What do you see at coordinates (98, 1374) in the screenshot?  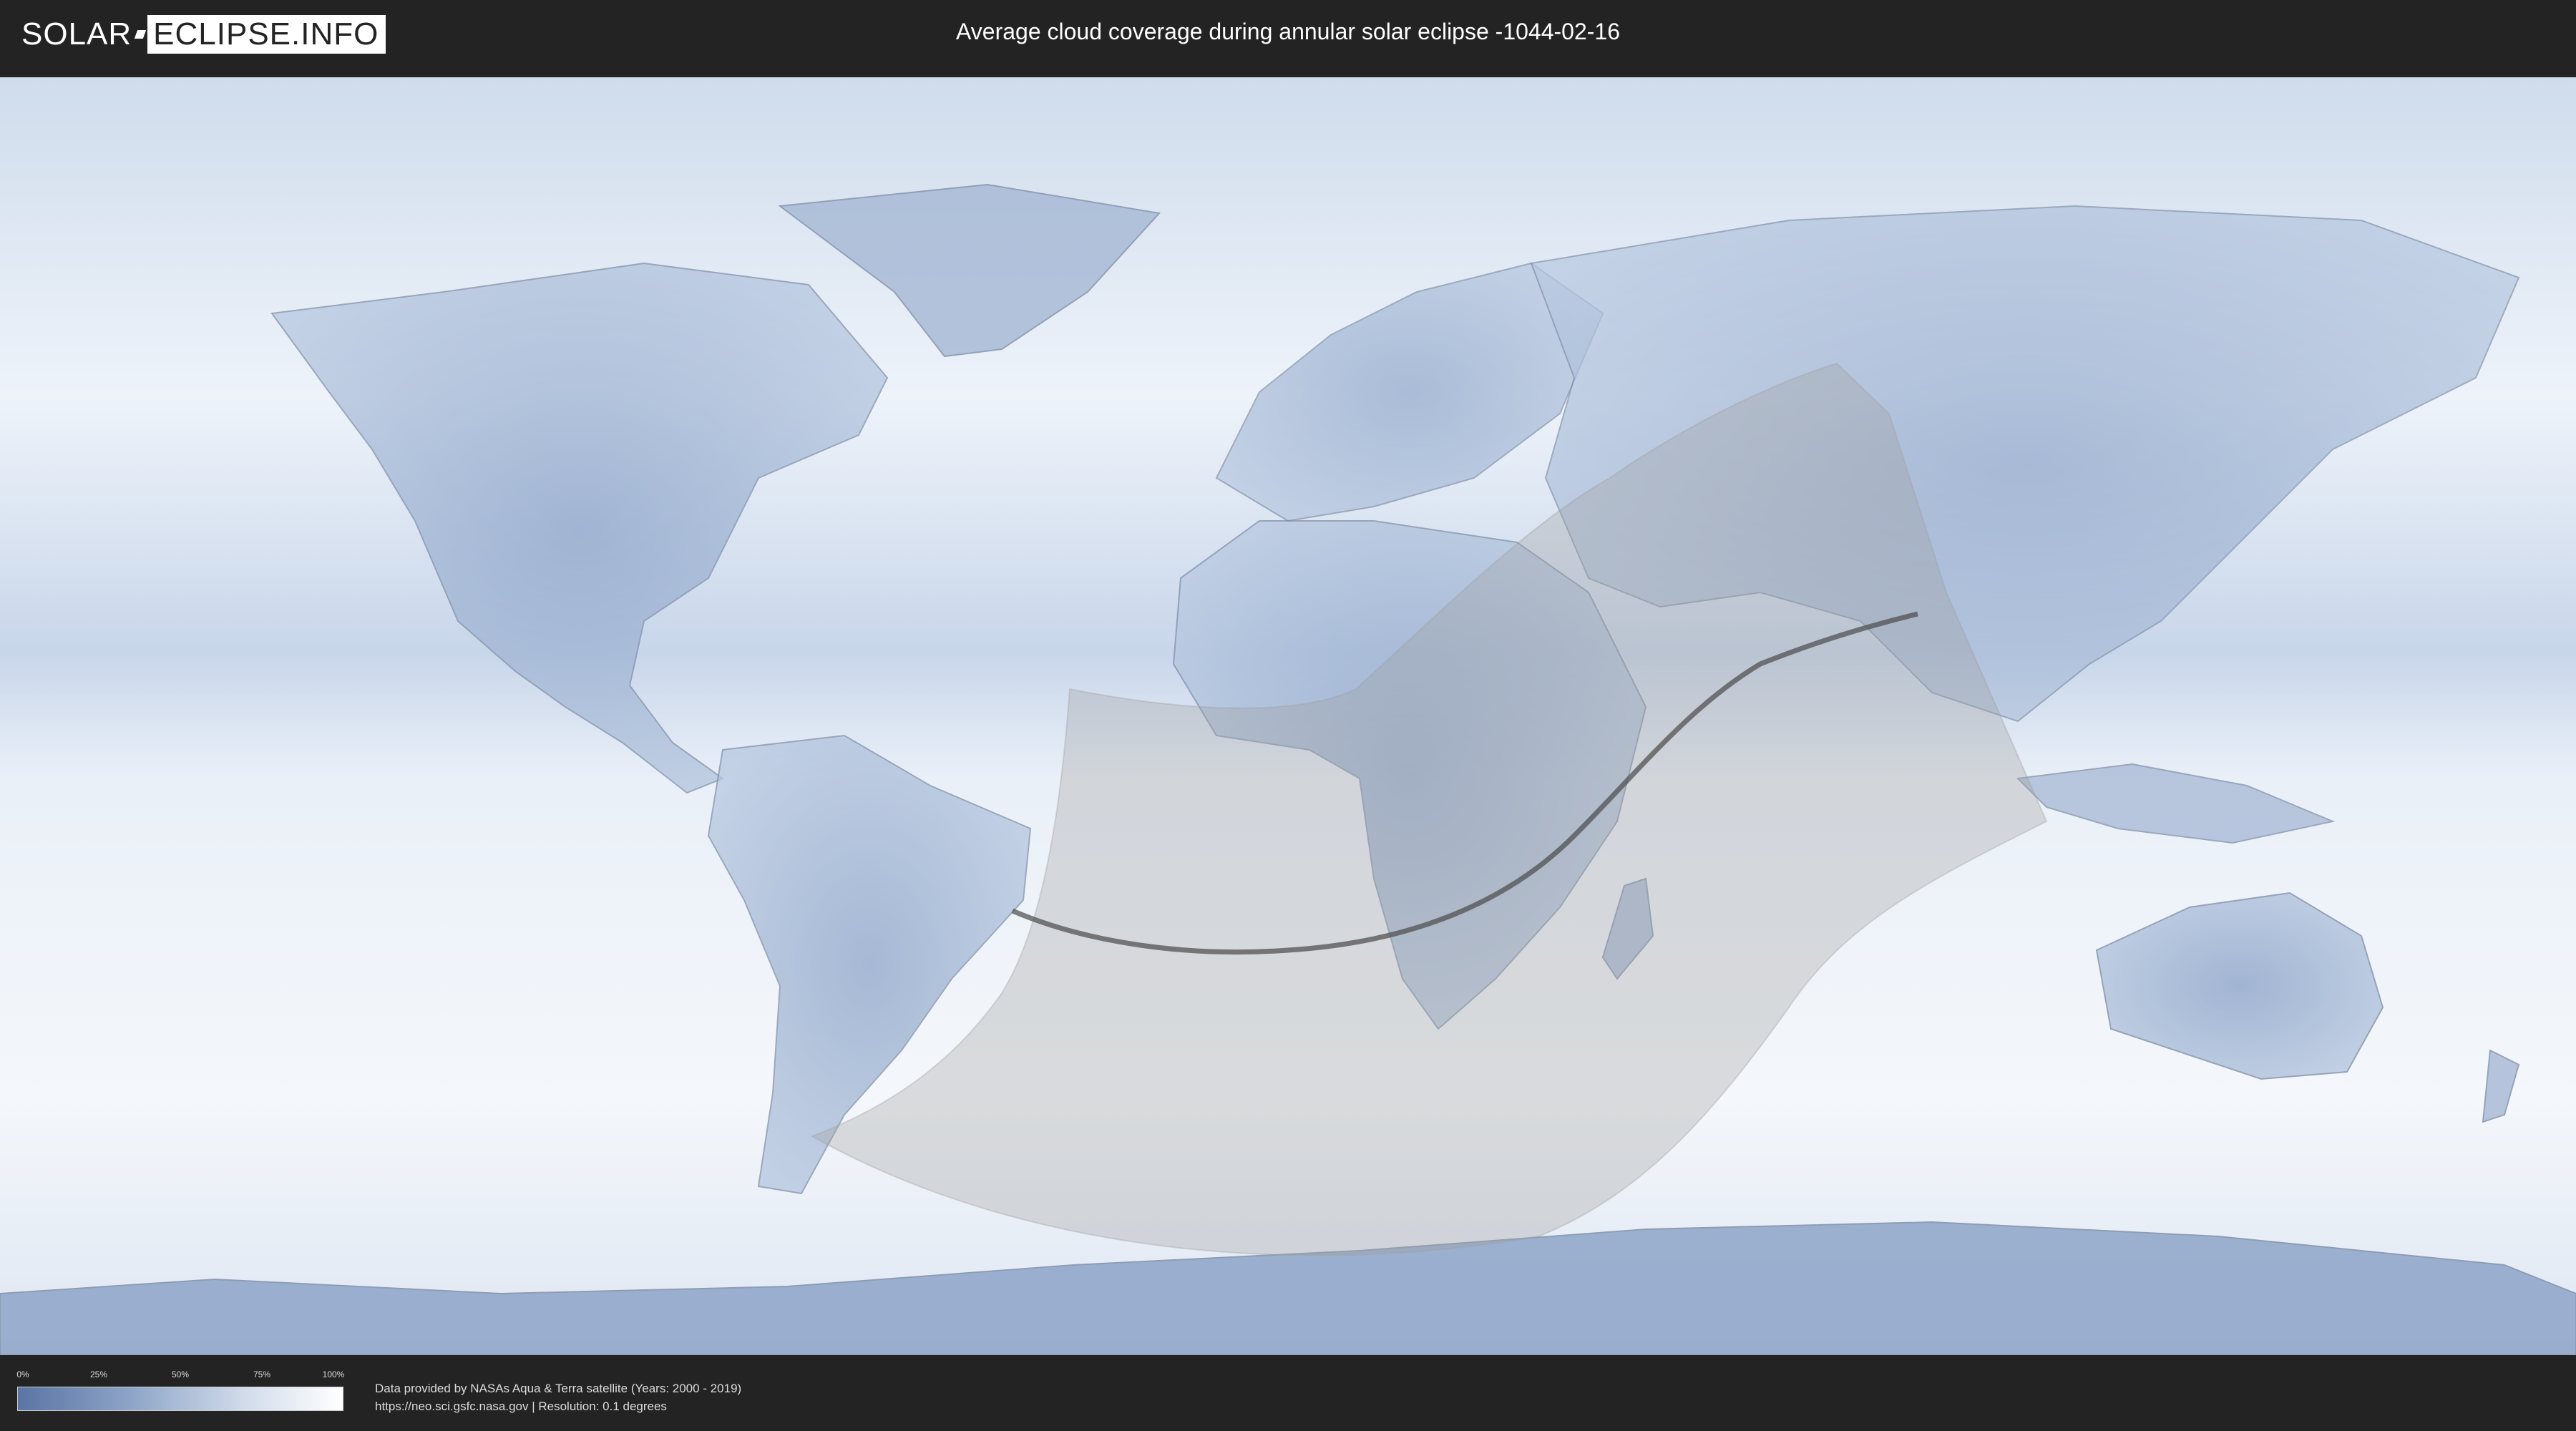 I see `legend-tick: 25%` at bounding box center [98, 1374].